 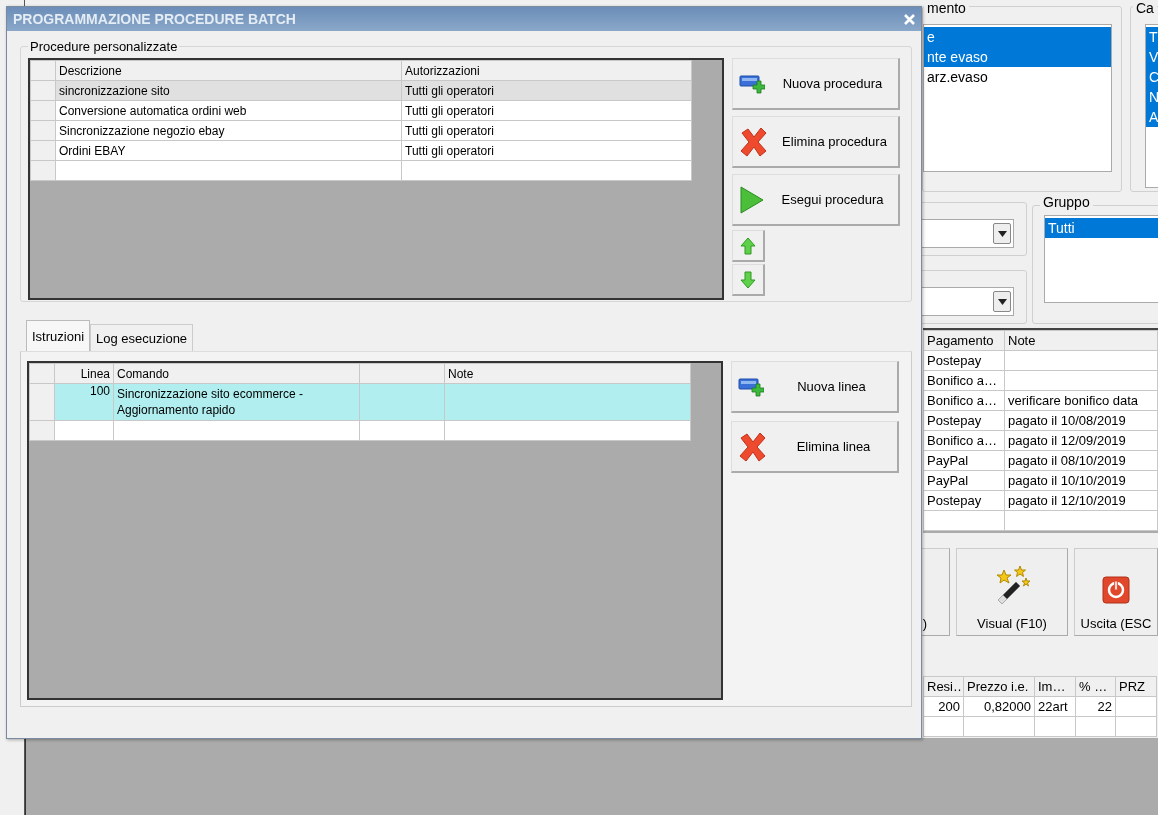 I want to click on toolbar-button: Uscita (ESC, so click(x=1116, y=592).